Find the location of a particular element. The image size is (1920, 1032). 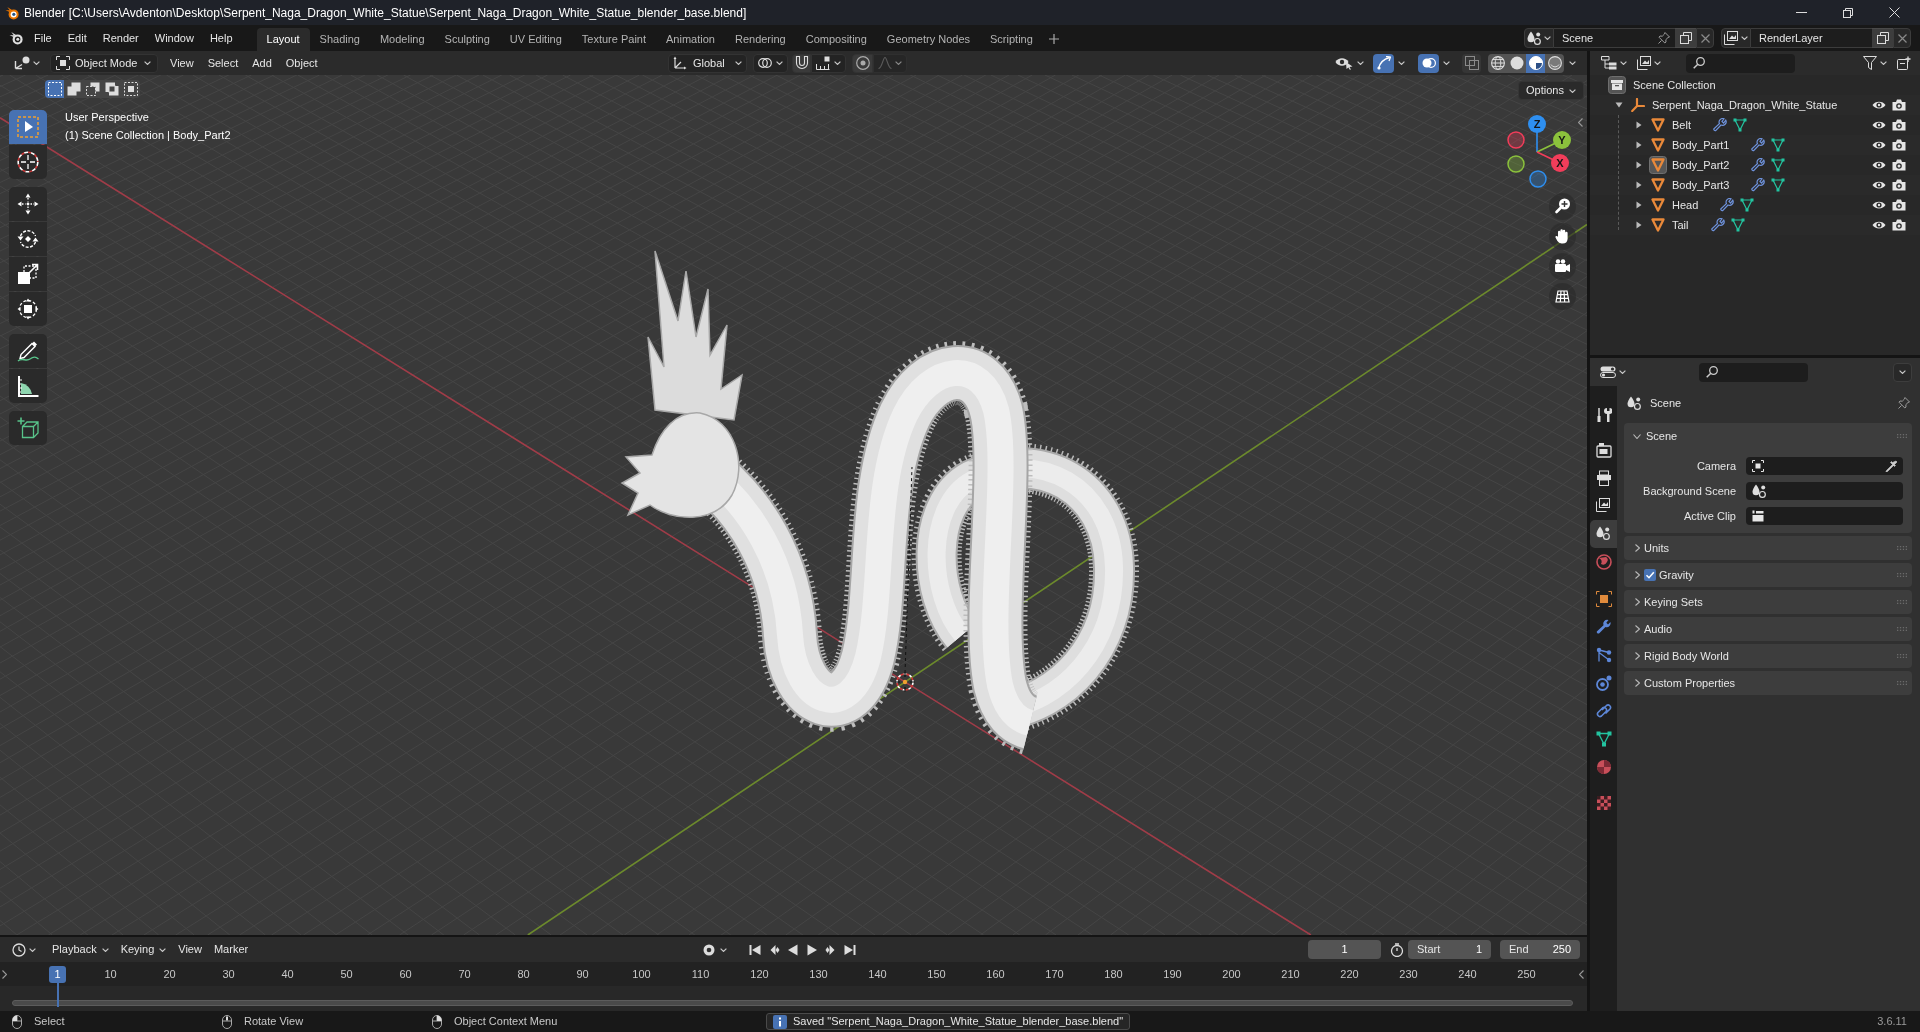

pivot-dropdown is located at coordinates (770, 63).